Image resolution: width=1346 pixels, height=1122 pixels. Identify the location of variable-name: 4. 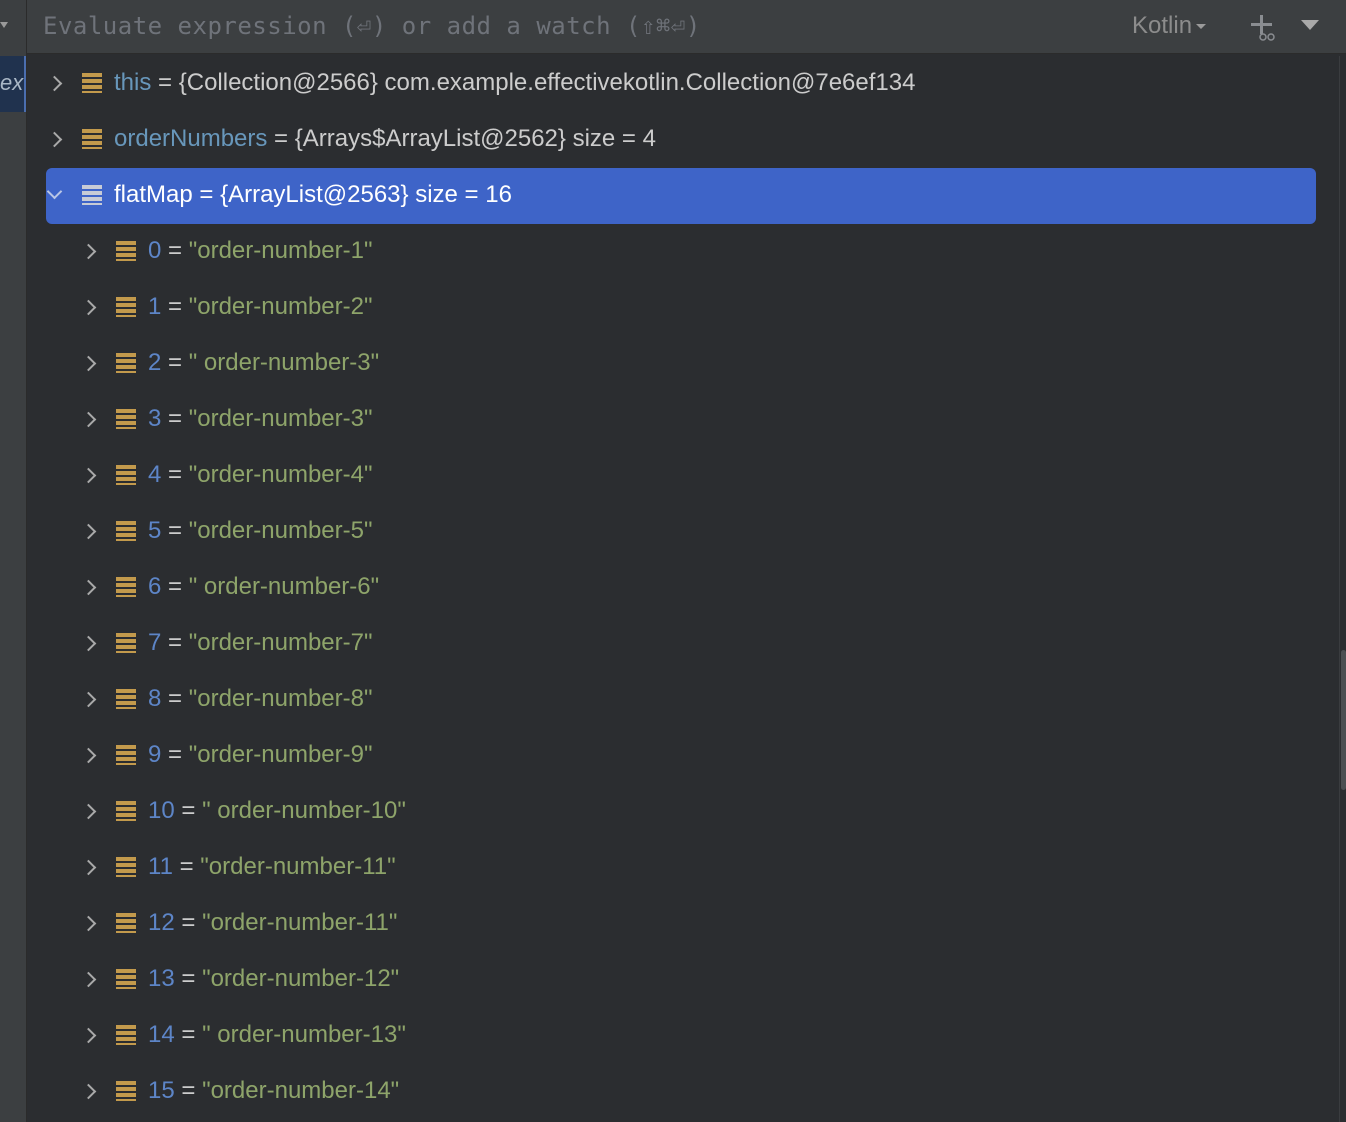
(155, 474).